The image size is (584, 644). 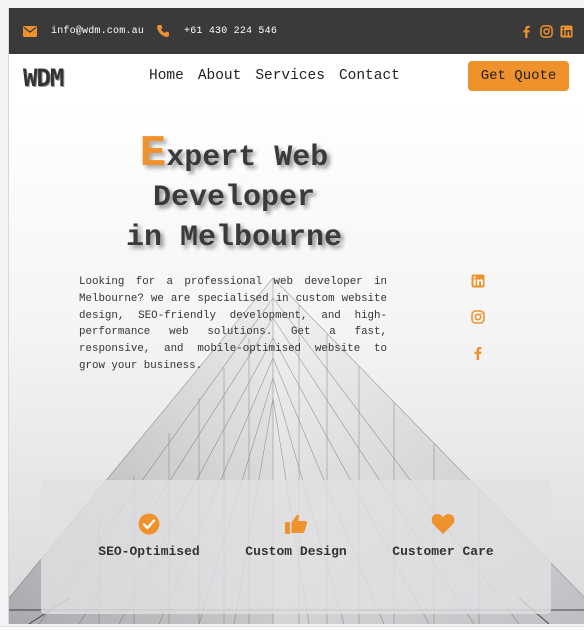 I want to click on phone-icon, so click(x=163, y=31).